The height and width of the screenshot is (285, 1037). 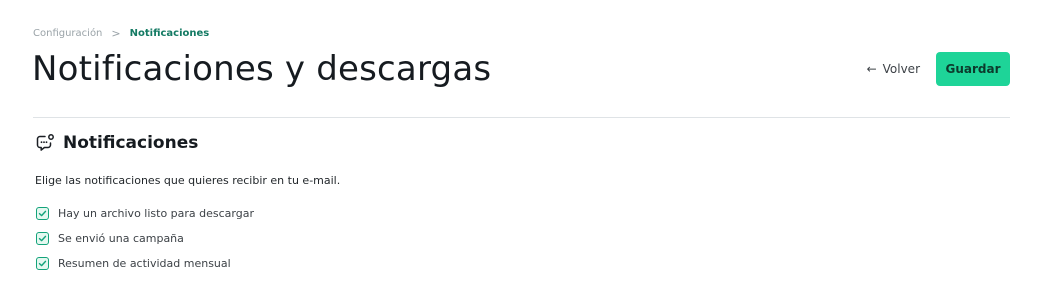 I want to click on notification-option-monthly-summary: Resumen de actividad mensual, so click(x=145, y=263).